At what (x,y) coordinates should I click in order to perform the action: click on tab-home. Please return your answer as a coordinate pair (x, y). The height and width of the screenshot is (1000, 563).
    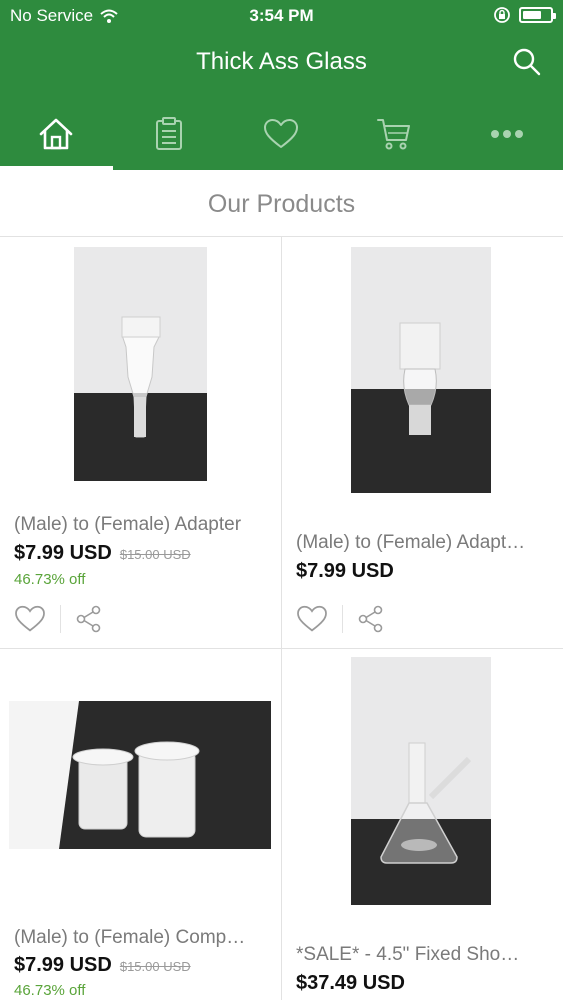
    Looking at the image, I should click on (56, 134).